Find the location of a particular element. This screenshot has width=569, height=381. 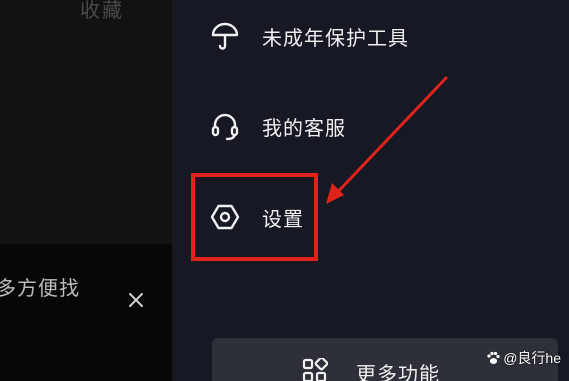

watermark: @良行he is located at coordinates (523, 358).